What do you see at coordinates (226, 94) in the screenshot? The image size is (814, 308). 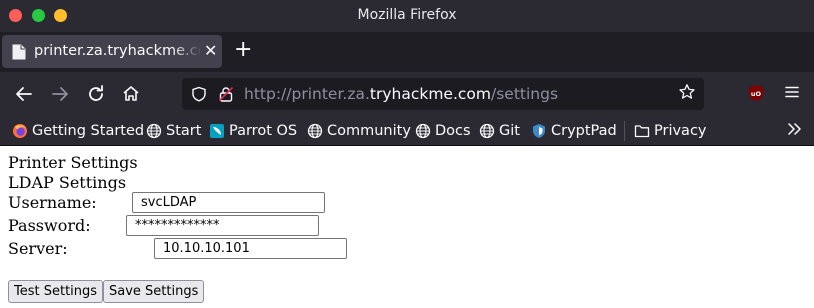 I see `insecure-lock-icon` at bounding box center [226, 94].